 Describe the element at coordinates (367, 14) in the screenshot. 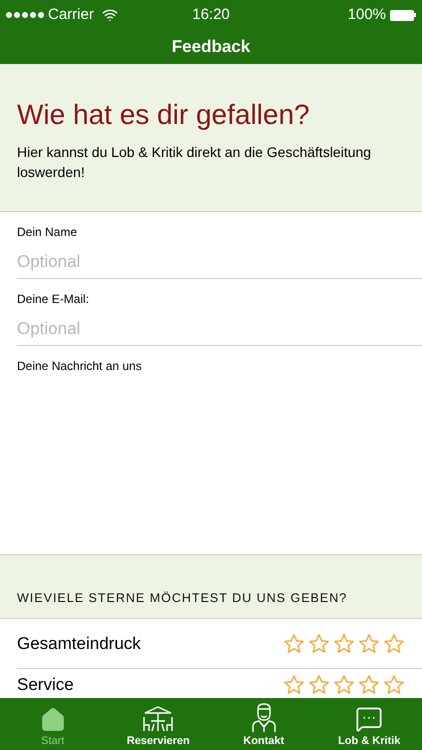

I see `battery-percent: 100%` at that location.